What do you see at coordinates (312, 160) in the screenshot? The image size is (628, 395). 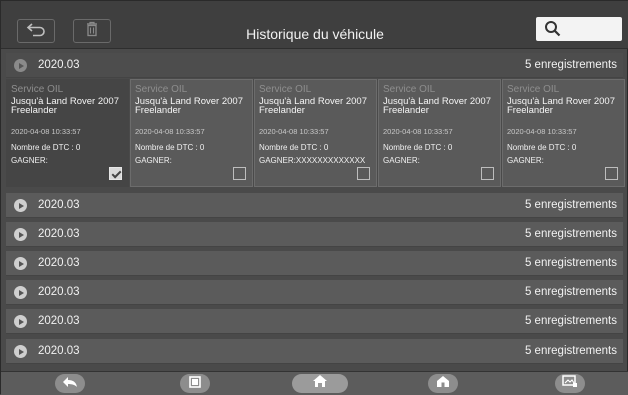 I see `record-gagner: GAGNER:XXXXXXXXXXXXX` at bounding box center [312, 160].